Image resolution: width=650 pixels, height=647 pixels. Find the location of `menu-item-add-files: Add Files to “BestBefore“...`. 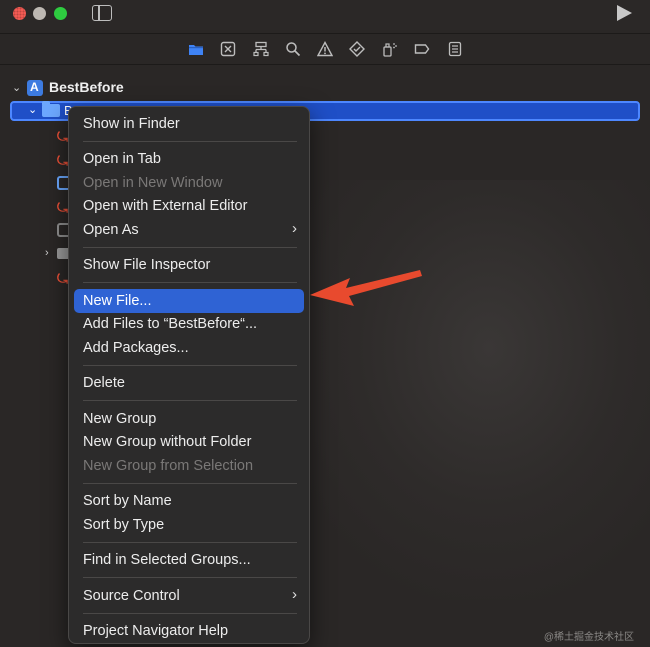

menu-item-add-files: Add Files to “BestBefore“... is located at coordinates (170, 324).